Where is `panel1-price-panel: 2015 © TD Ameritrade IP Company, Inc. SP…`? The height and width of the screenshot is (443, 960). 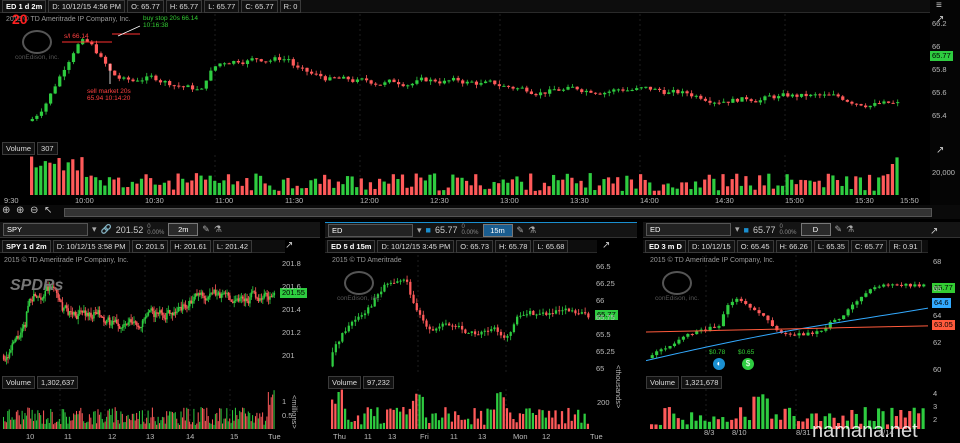 panel1-price-panel: 2015 © TD Ameritrade IP Company, Inc. SP… is located at coordinates (153, 314).